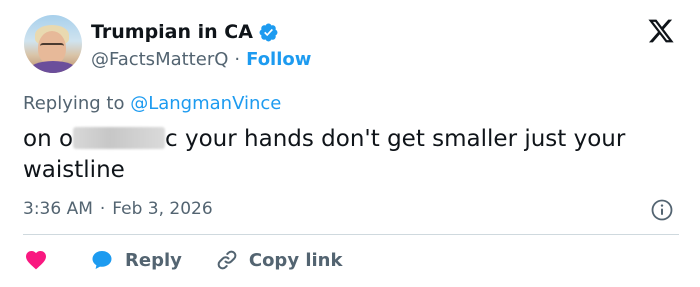 This screenshot has height=287, width=700. What do you see at coordinates (661, 31) in the screenshot?
I see `x-logo-icon` at bounding box center [661, 31].